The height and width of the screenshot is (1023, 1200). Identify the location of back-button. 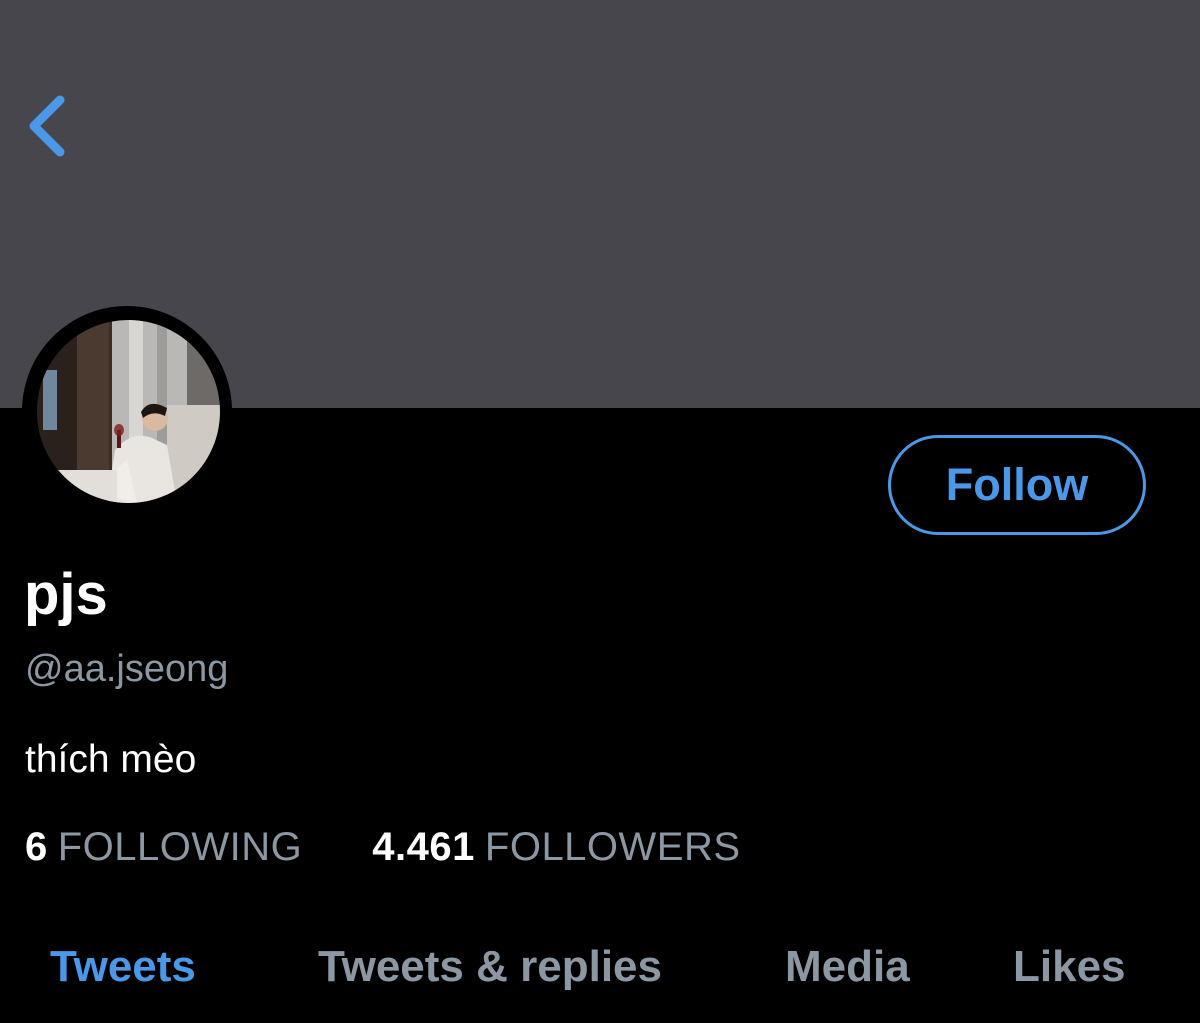
(46, 126).